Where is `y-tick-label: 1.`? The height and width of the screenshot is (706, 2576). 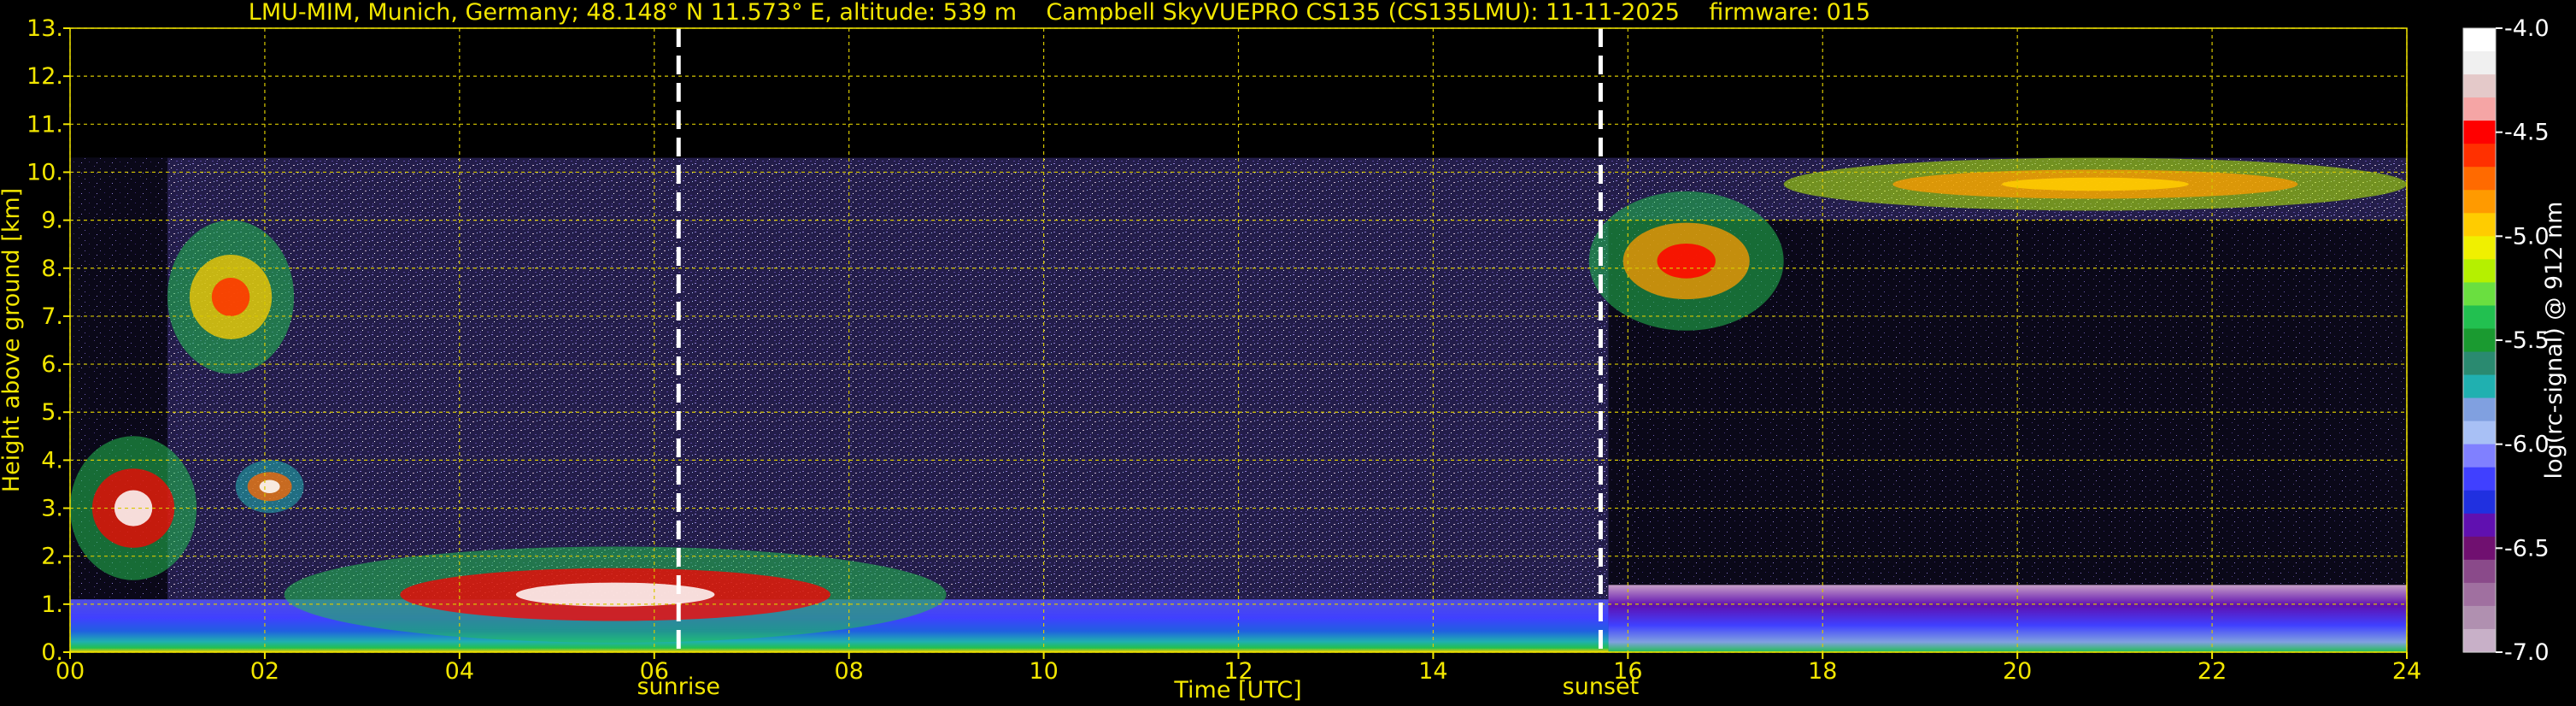 y-tick-label: 1. is located at coordinates (52, 604).